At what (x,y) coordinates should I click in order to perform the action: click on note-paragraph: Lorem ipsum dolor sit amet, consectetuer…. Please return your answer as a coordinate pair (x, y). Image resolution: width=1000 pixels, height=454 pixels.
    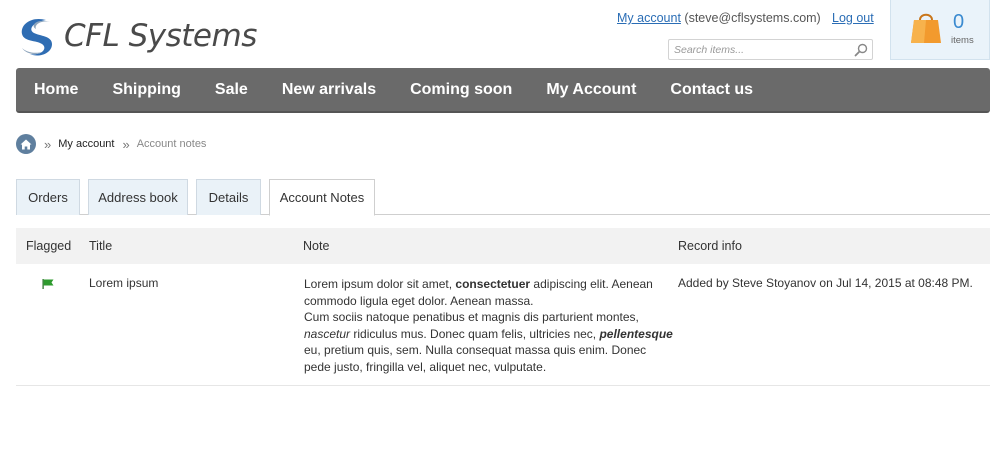
    Looking at the image, I should click on (489, 292).